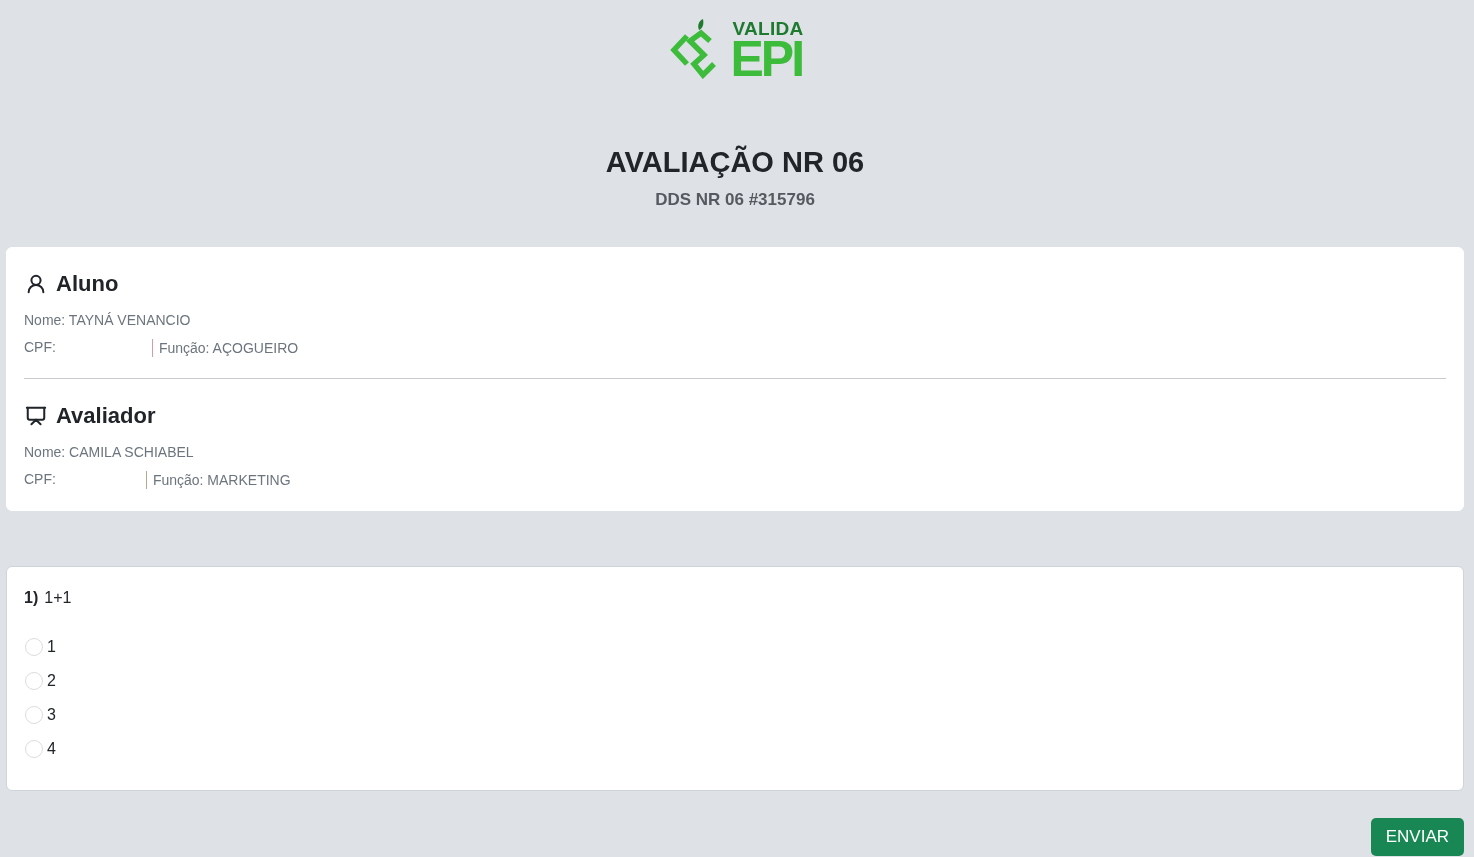 This screenshot has height=857, width=1474. What do you see at coordinates (87, 284) in the screenshot?
I see `section-heading: Aluno` at bounding box center [87, 284].